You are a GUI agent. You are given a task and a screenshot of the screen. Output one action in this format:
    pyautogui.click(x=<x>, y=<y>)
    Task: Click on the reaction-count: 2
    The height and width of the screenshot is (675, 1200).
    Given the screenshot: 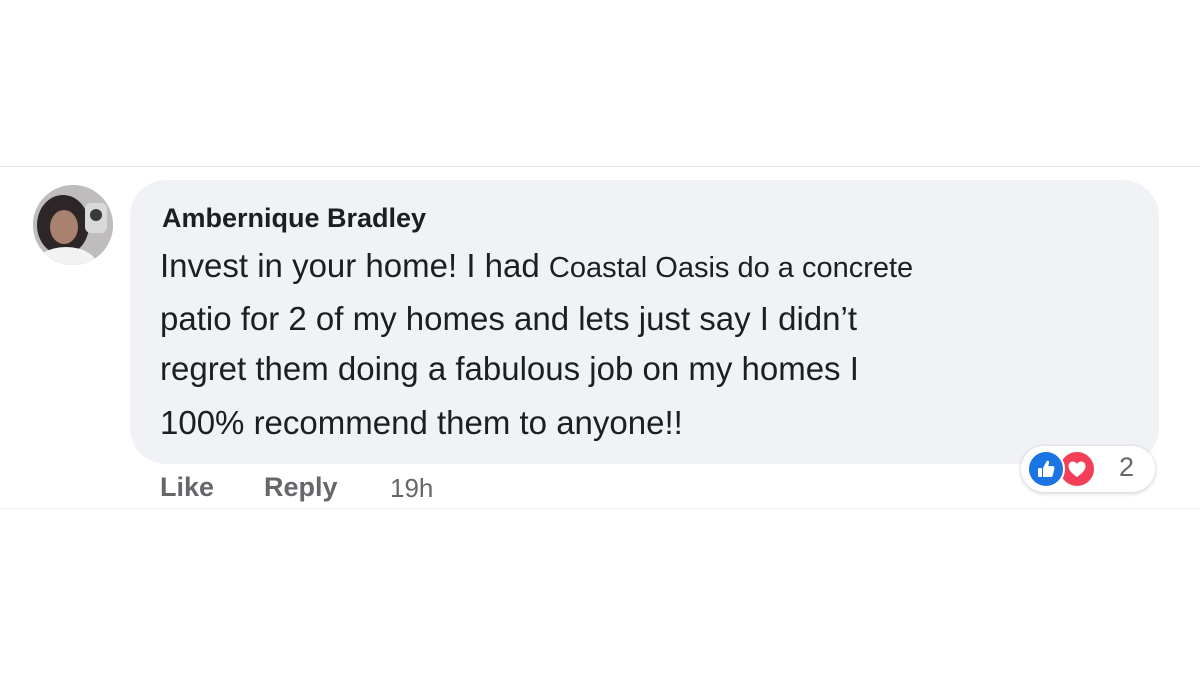 What is the action you would take?
    pyautogui.click(x=1127, y=467)
    